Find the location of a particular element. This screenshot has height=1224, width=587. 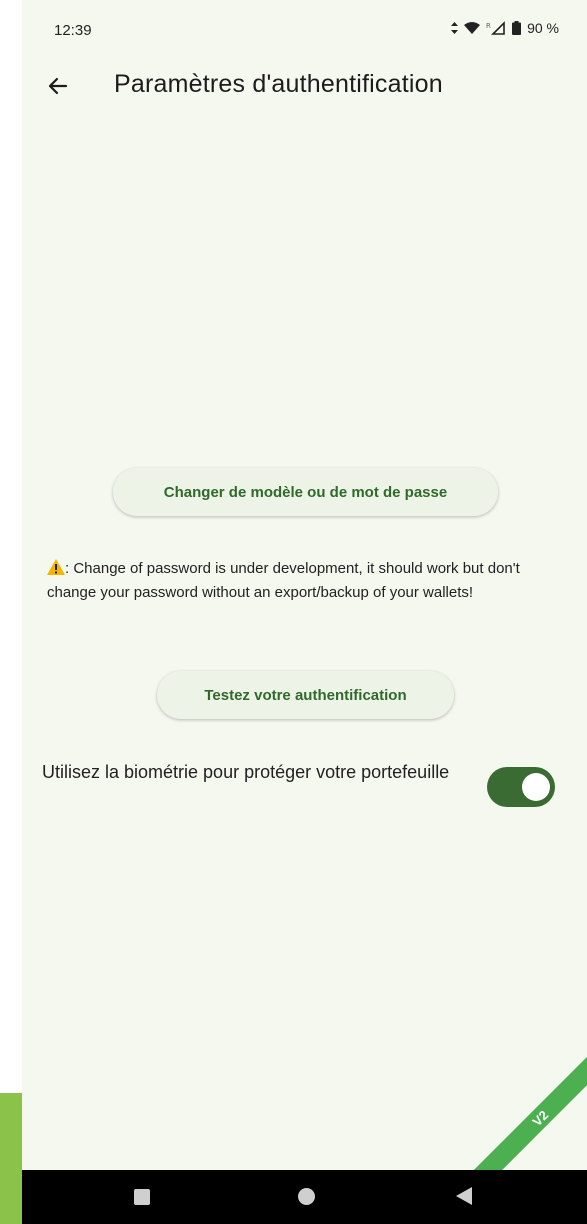

warning-icon is located at coordinates (56, 570).